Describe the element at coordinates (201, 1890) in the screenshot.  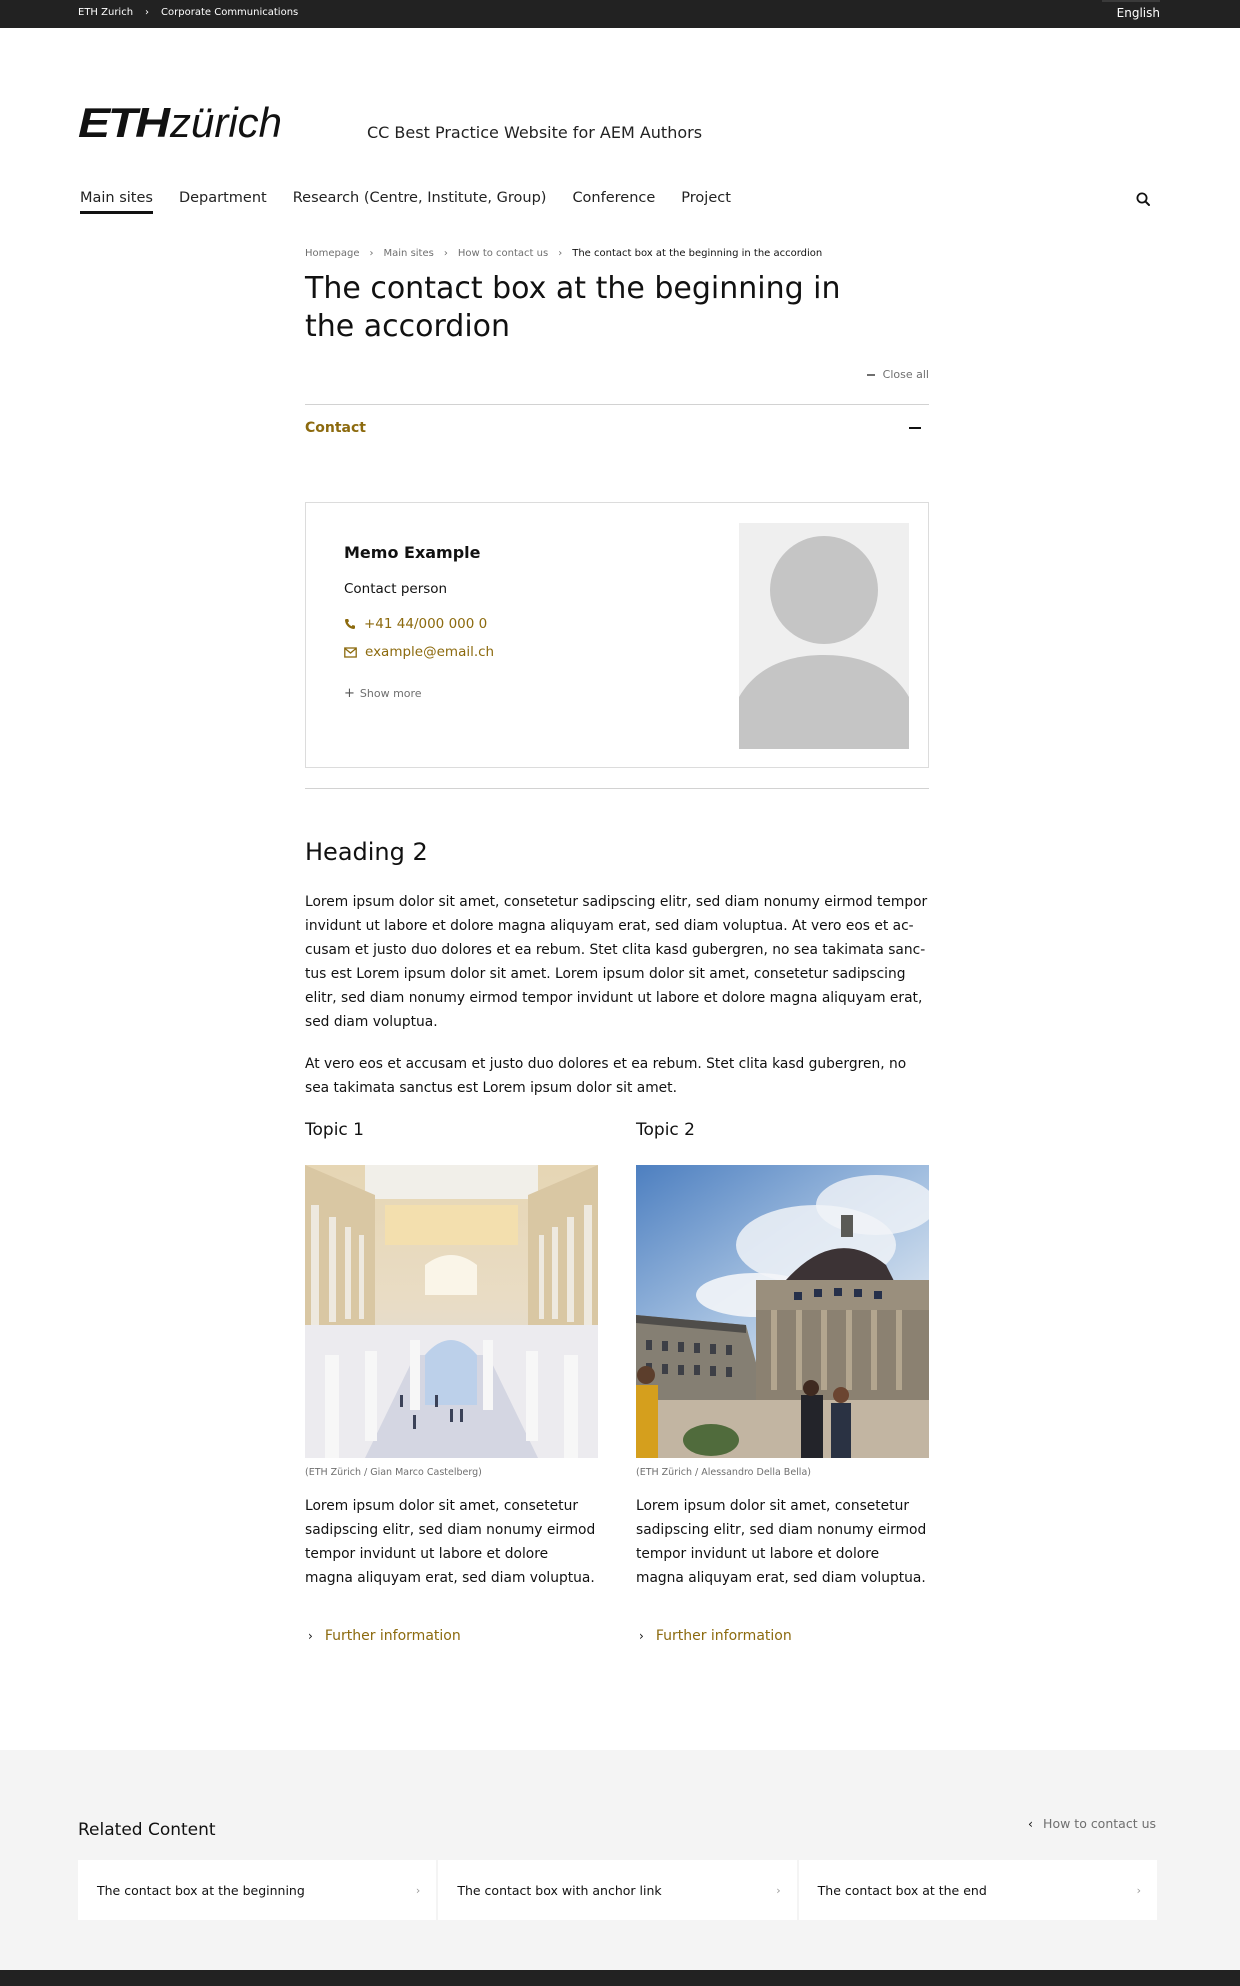
I see `related-card-label: The contact box at the beginning` at that location.